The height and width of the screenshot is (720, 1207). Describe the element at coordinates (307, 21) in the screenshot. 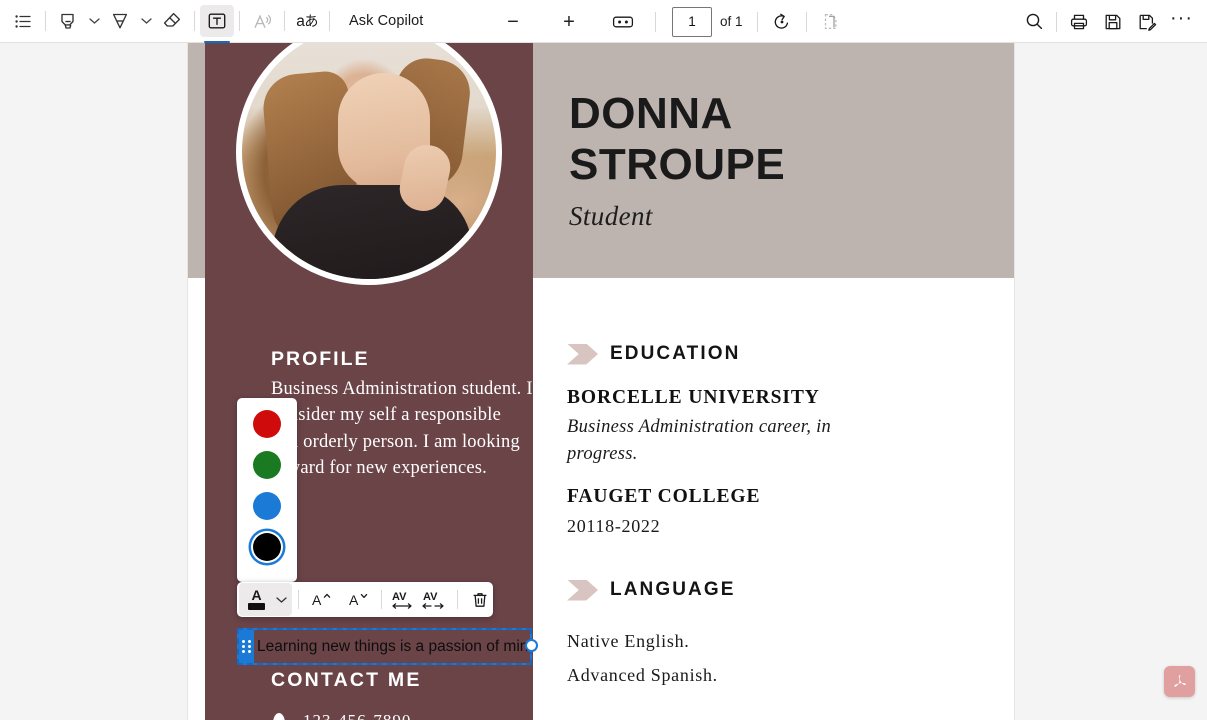

I see `translate-icon: aあ` at that location.